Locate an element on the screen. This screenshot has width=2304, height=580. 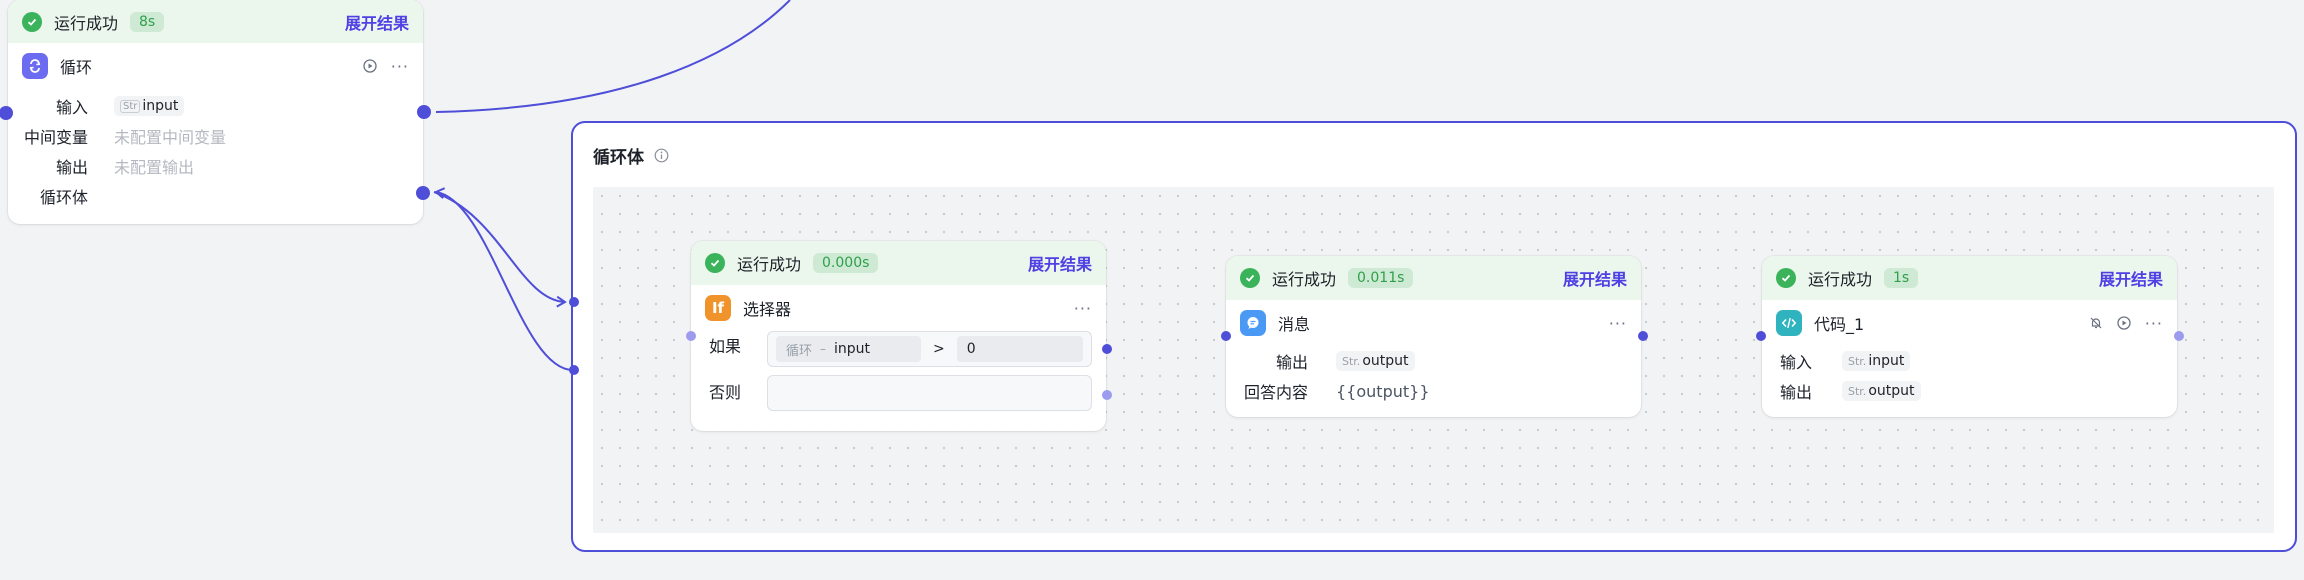
selector-input-port is located at coordinates (691, 336).